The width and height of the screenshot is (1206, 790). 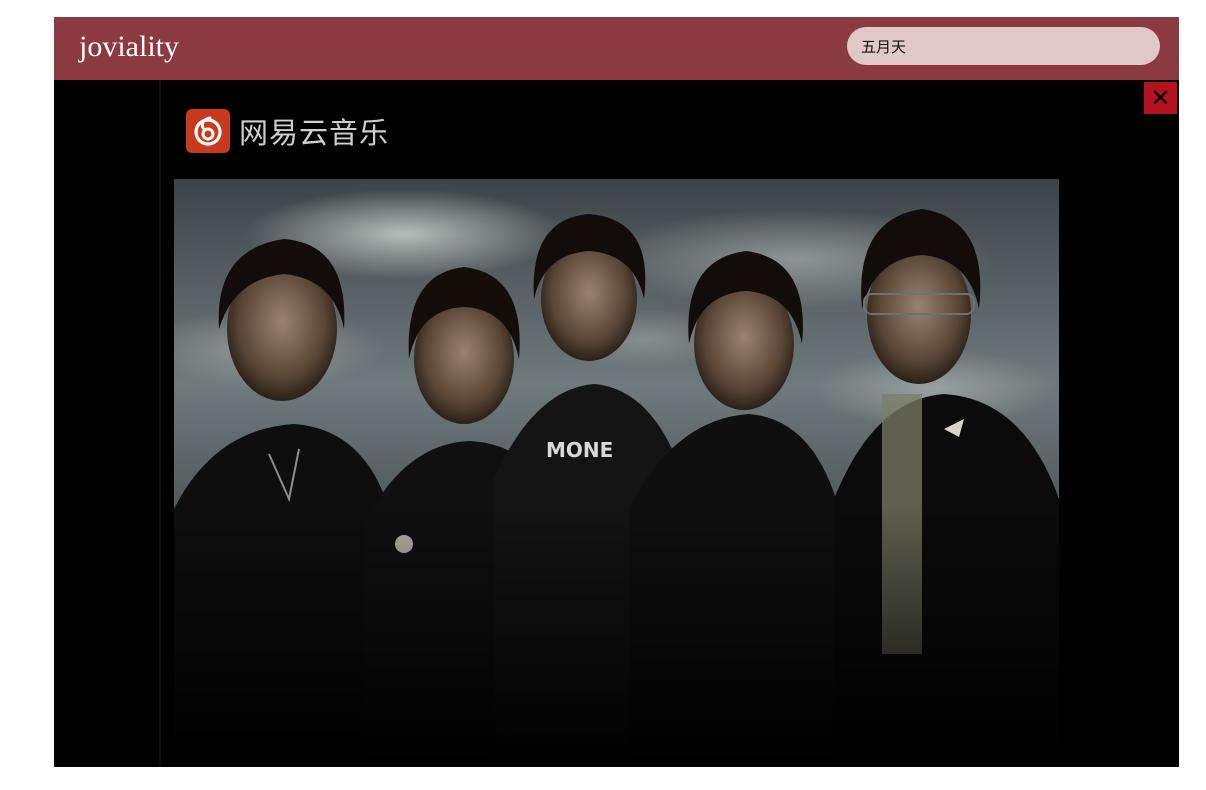 What do you see at coordinates (208, 131) in the screenshot?
I see `netease-music-logo` at bounding box center [208, 131].